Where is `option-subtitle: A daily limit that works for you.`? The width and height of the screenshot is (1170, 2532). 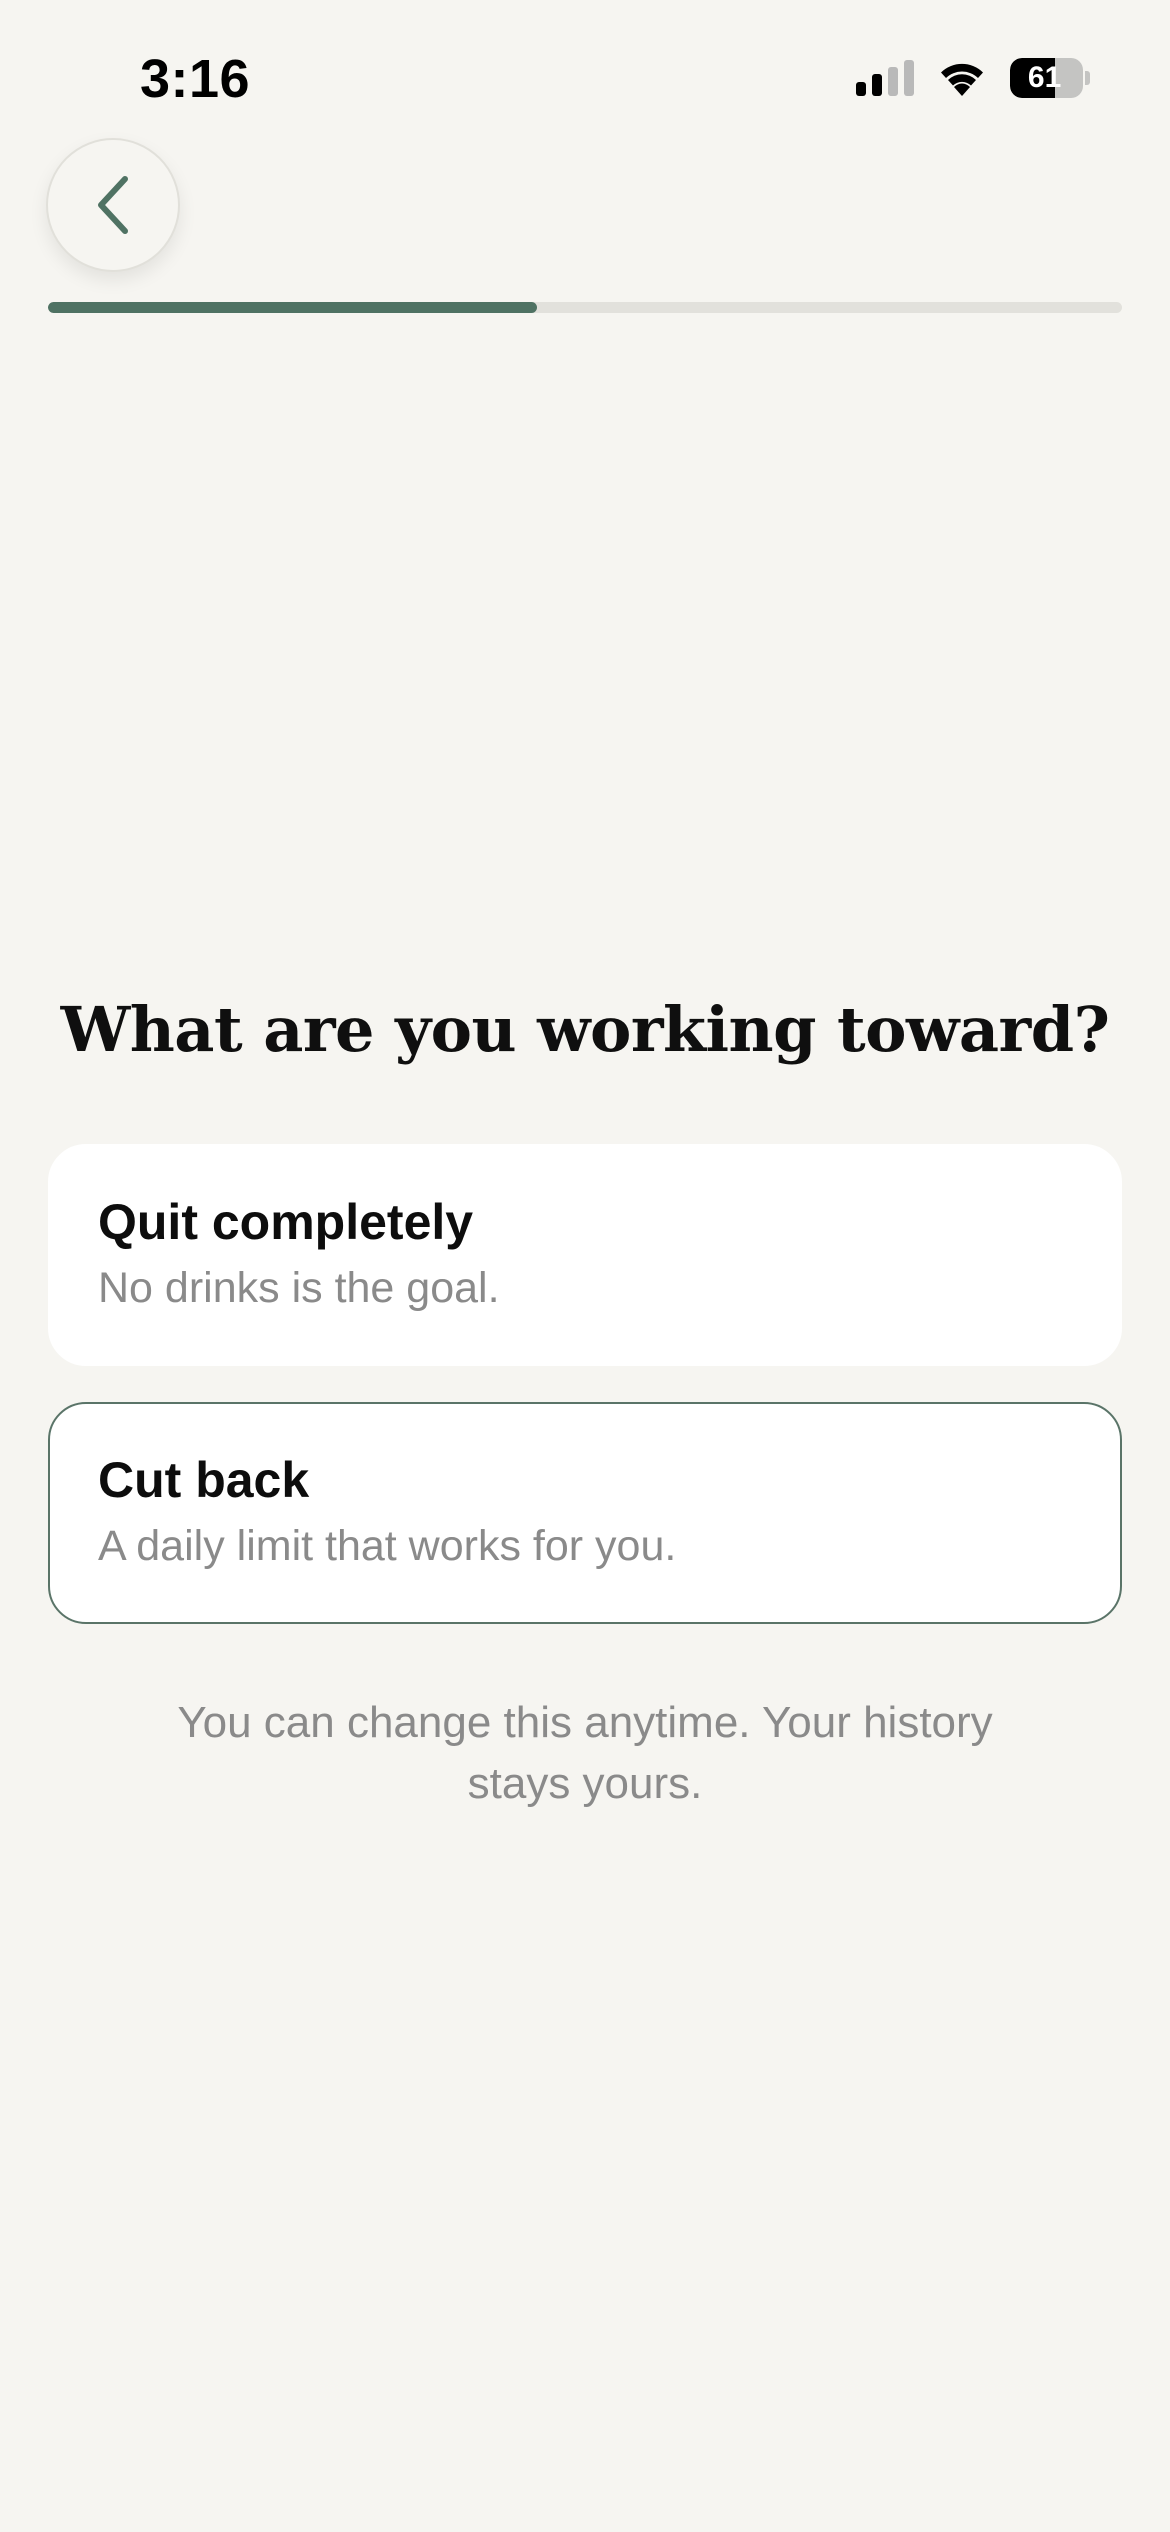
option-subtitle: A daily limit that works for you. is located at coordinates (387, 1546).